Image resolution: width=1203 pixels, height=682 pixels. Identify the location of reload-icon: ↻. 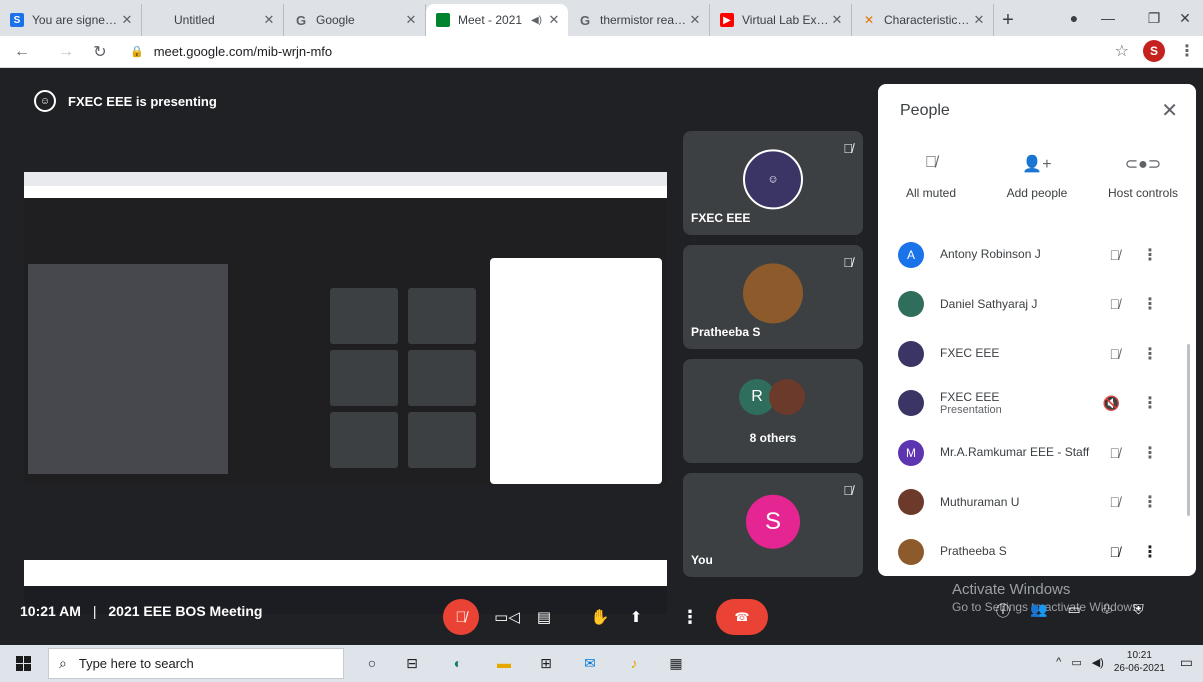
(100, 52).